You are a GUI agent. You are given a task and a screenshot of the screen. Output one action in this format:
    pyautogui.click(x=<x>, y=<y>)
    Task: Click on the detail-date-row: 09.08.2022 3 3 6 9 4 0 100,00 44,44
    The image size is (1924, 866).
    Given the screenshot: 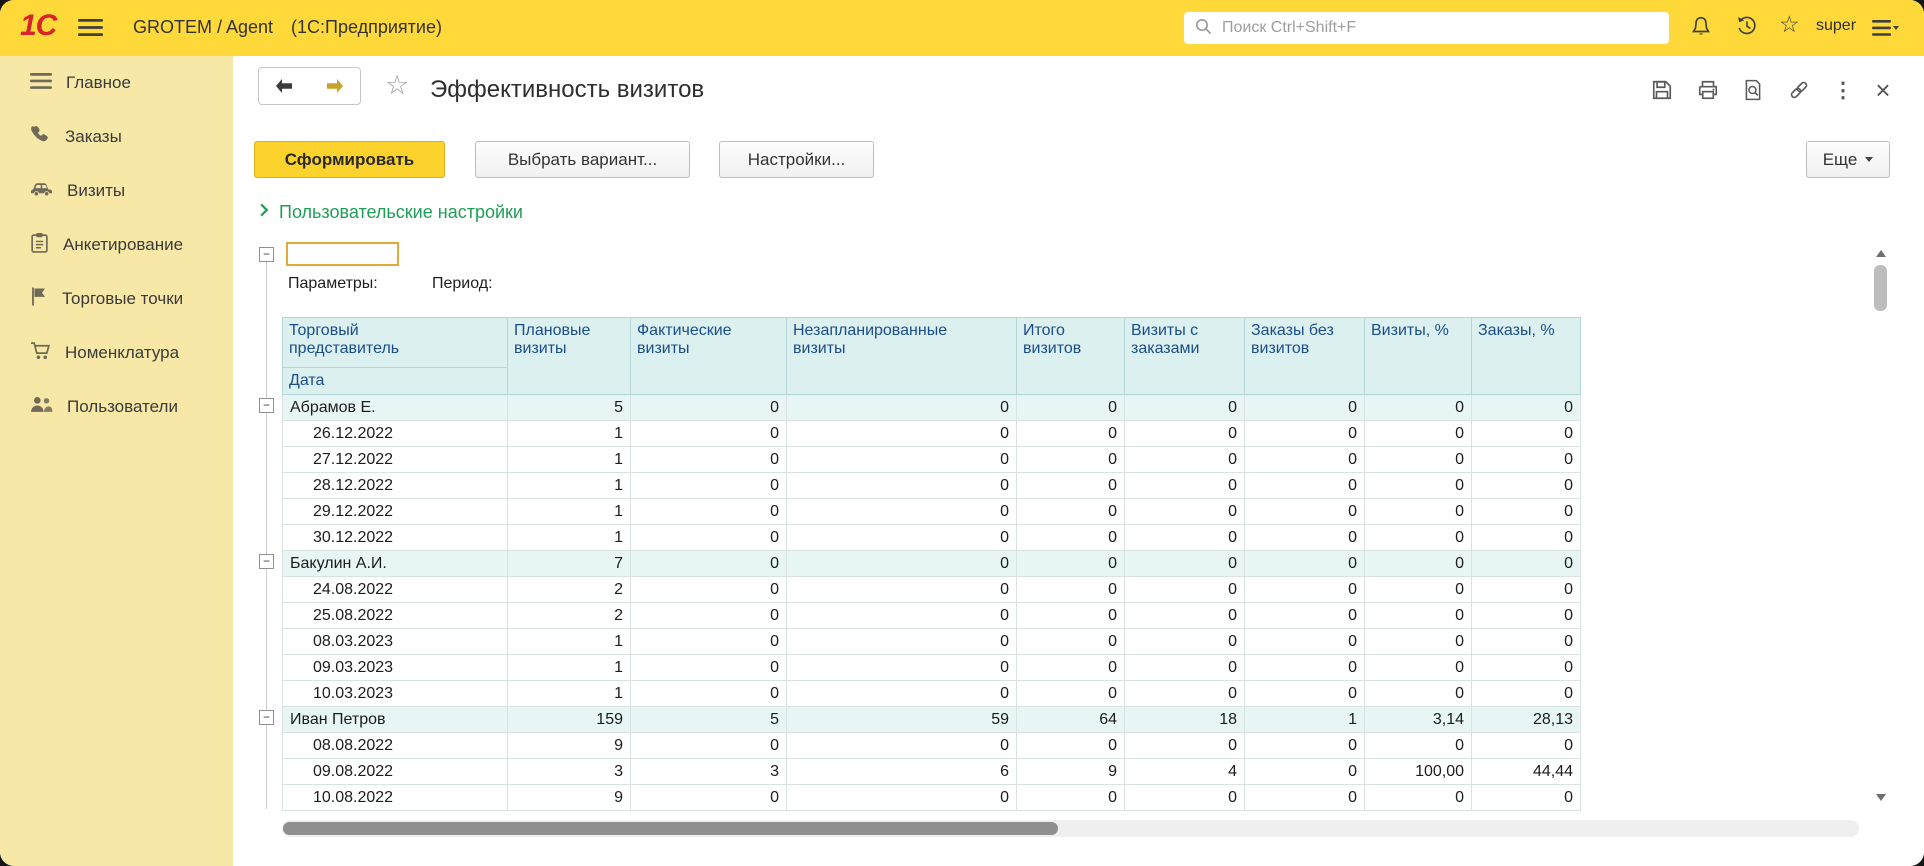 What is the action you would take?
    pyautogui.click(x=931, y=772)
    